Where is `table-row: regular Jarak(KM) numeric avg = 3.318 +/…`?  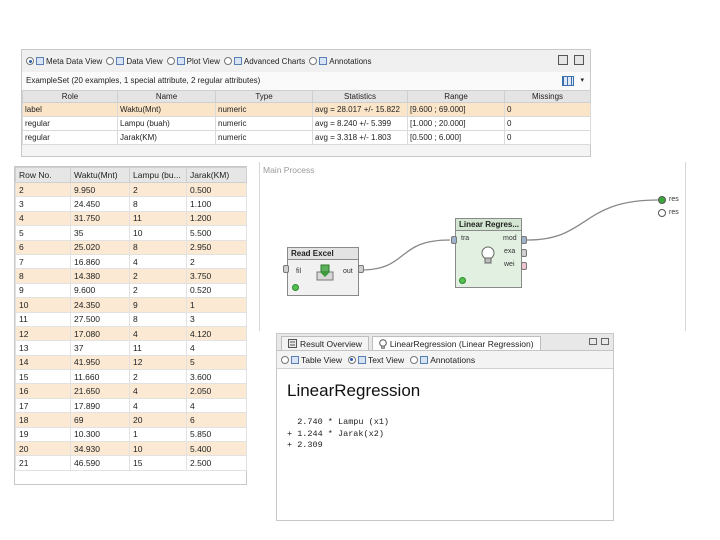
table-row: regular Jarak(KM) numeric avg = 3.318 +/… is located at coordinates (306, 137).